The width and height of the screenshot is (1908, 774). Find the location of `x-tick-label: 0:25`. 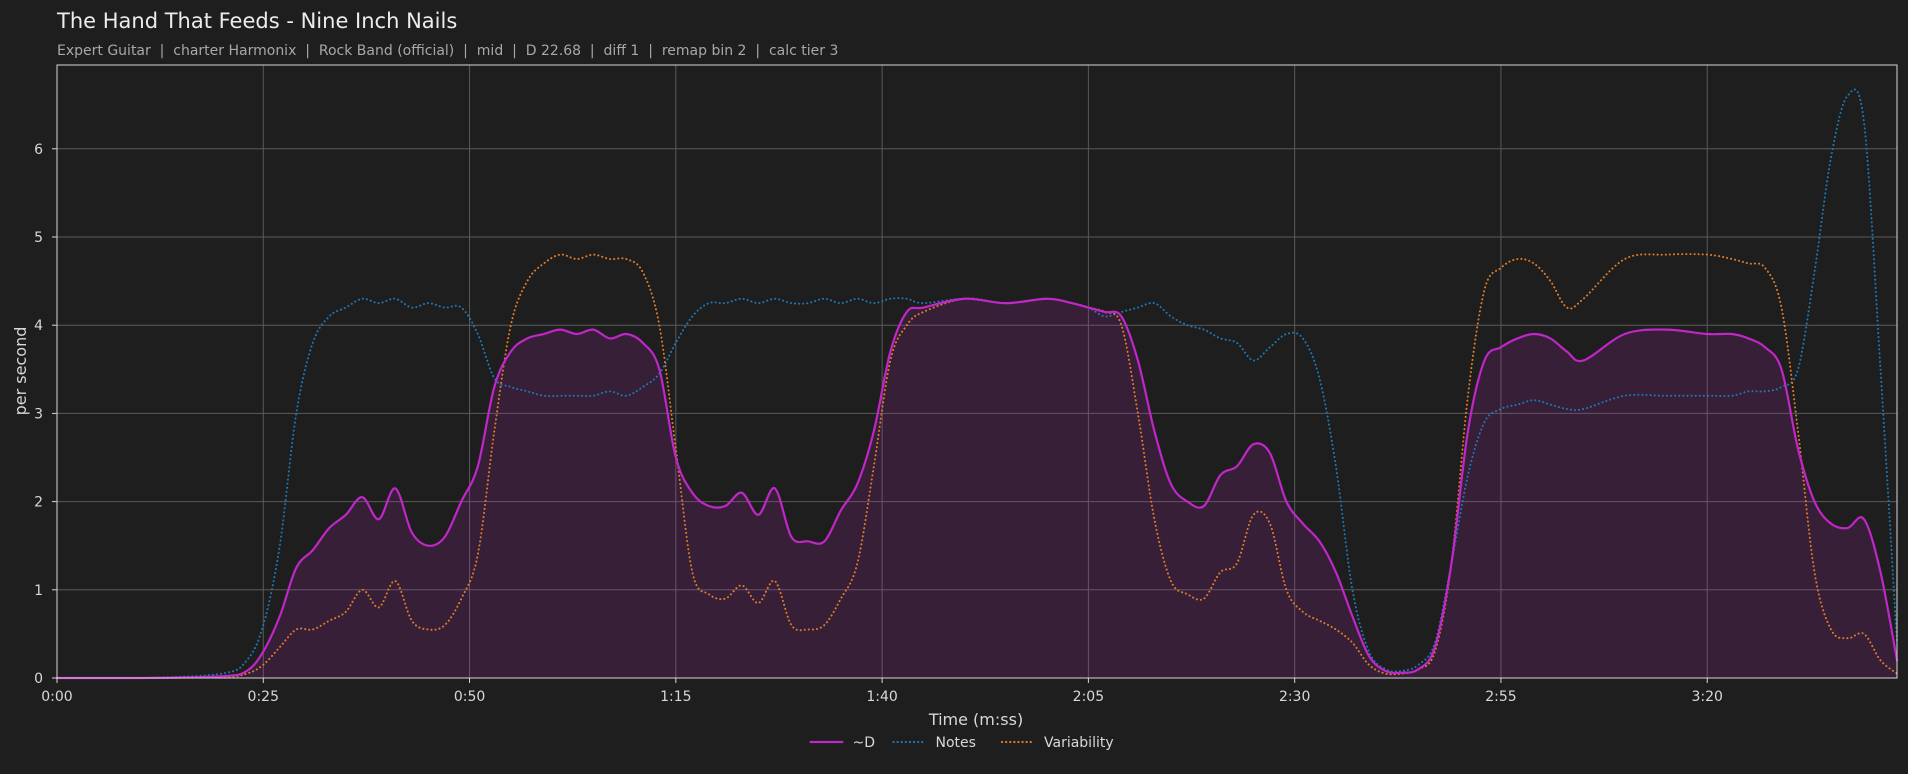

x-tick-label: 0:25 is located at coordinates (263, 697).